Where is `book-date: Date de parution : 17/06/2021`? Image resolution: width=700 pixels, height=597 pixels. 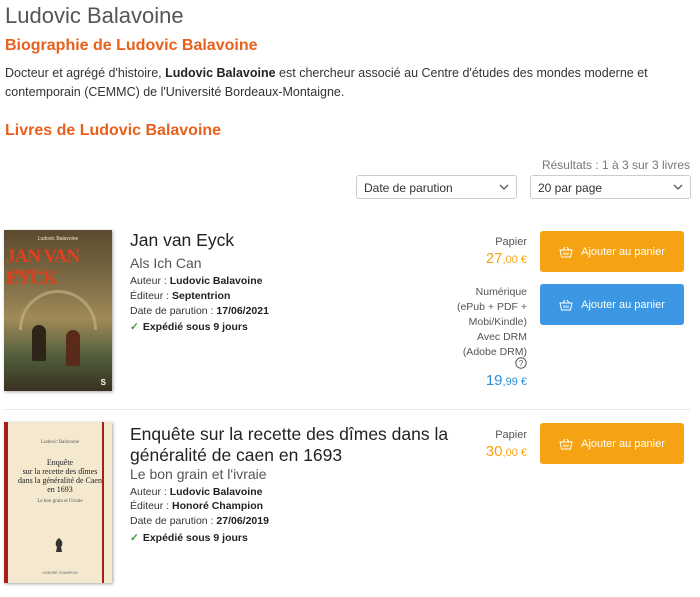
book-date: Date de parution : 17/06/2021 is located at coordinates (199, 311).